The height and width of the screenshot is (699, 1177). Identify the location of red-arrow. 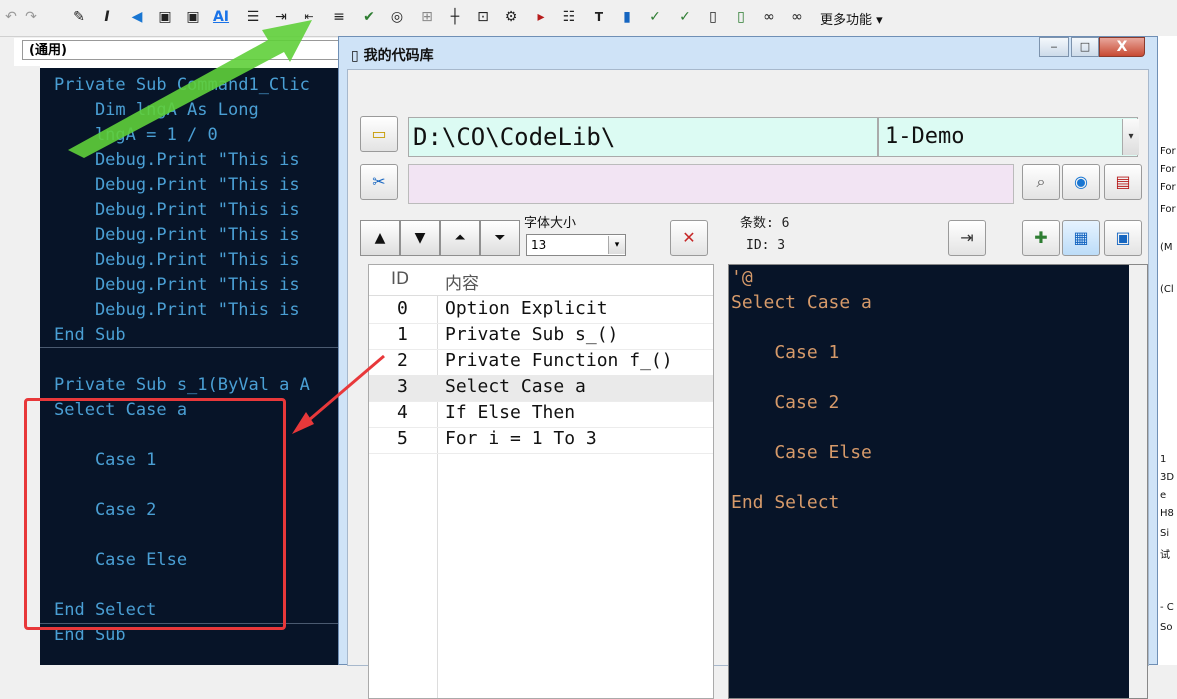
(338, 394).